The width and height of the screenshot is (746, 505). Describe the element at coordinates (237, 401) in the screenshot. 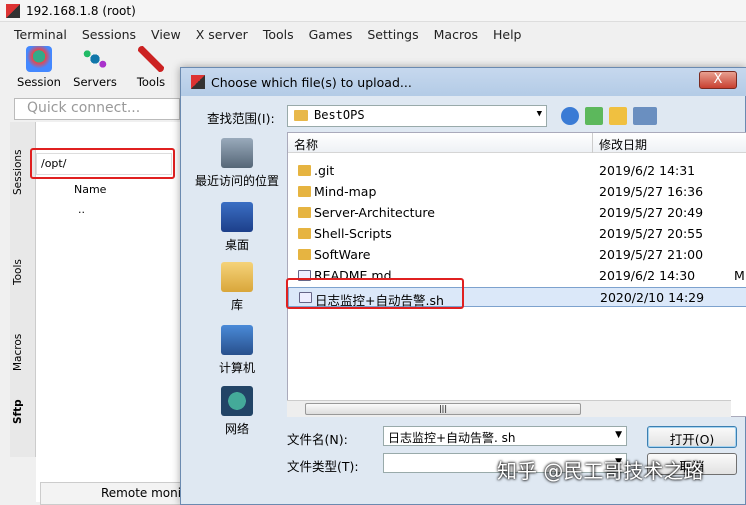

I see `network-icon` at that location.